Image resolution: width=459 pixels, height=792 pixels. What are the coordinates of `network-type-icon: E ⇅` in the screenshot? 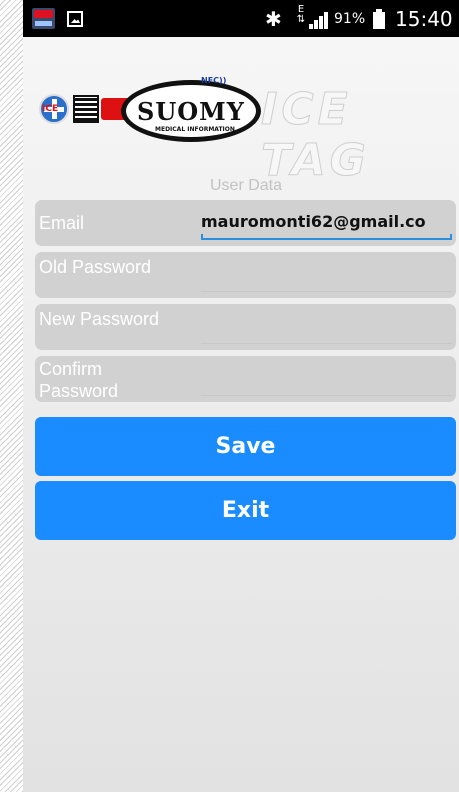 It's located at (301, 14).